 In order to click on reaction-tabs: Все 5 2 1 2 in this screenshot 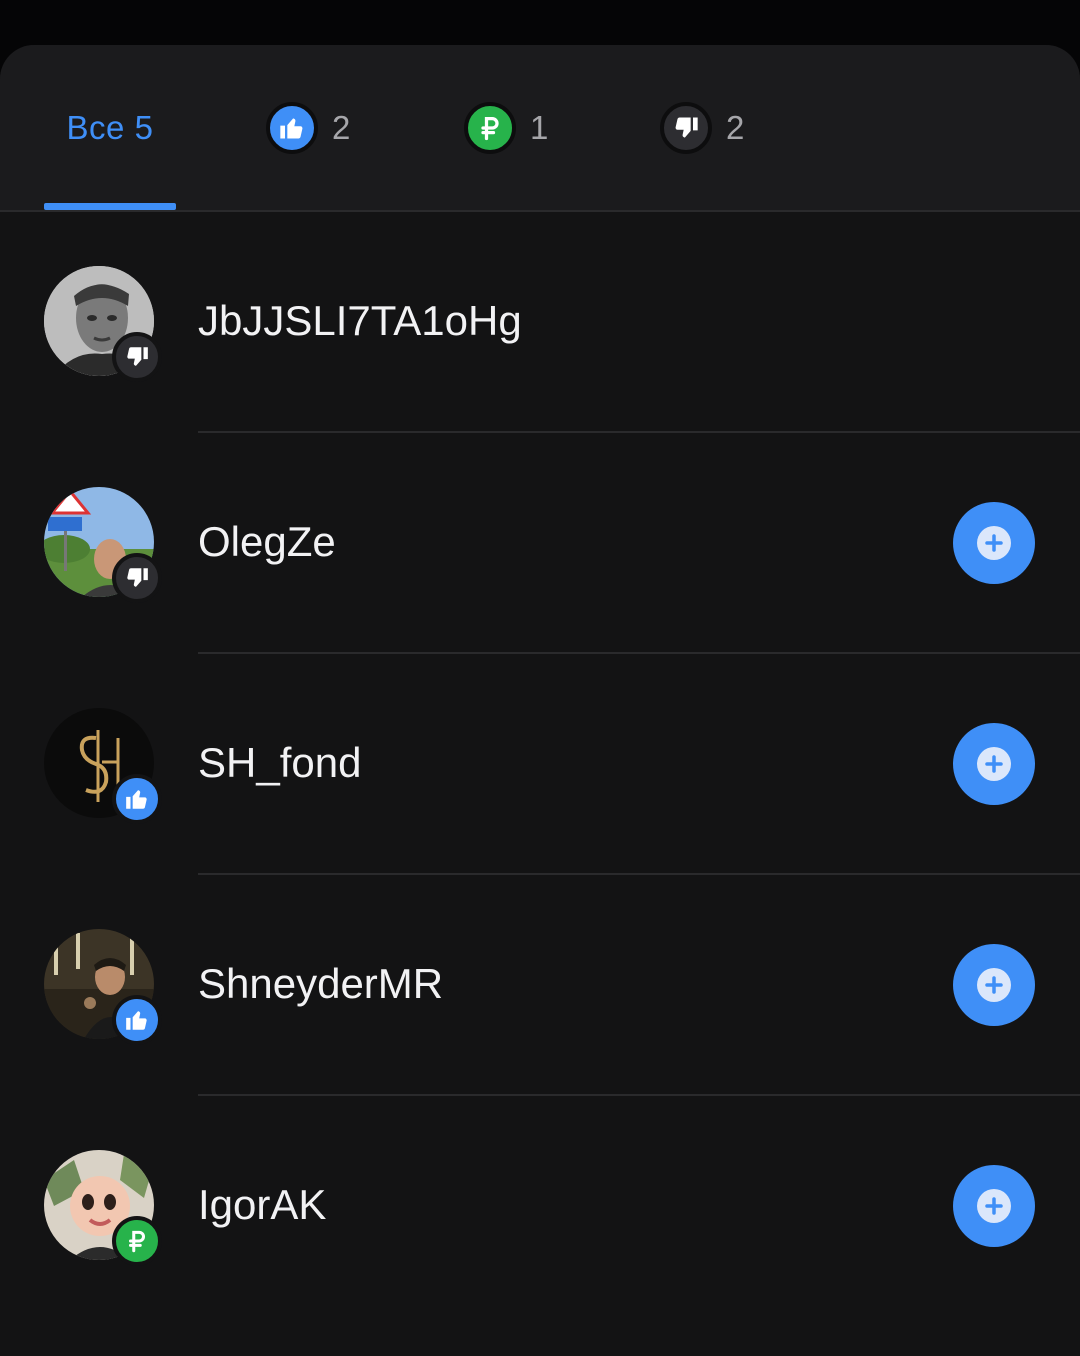, I will do `click(540, 128)`.